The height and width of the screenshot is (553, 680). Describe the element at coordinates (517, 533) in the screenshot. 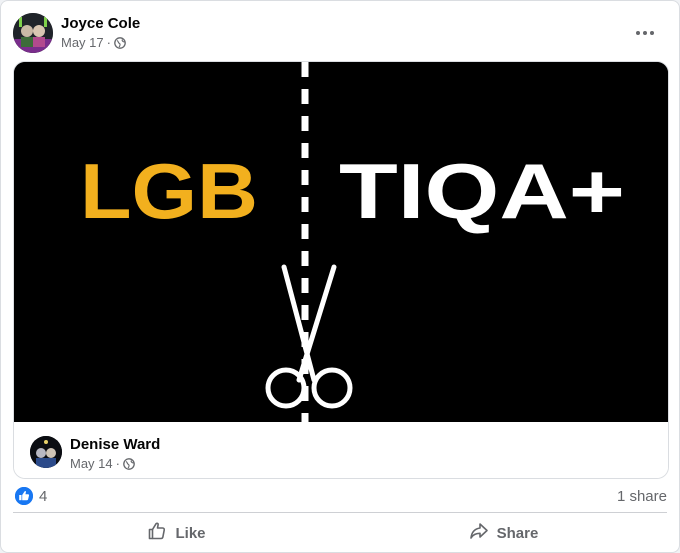

I see `share-label: Share` at that location.